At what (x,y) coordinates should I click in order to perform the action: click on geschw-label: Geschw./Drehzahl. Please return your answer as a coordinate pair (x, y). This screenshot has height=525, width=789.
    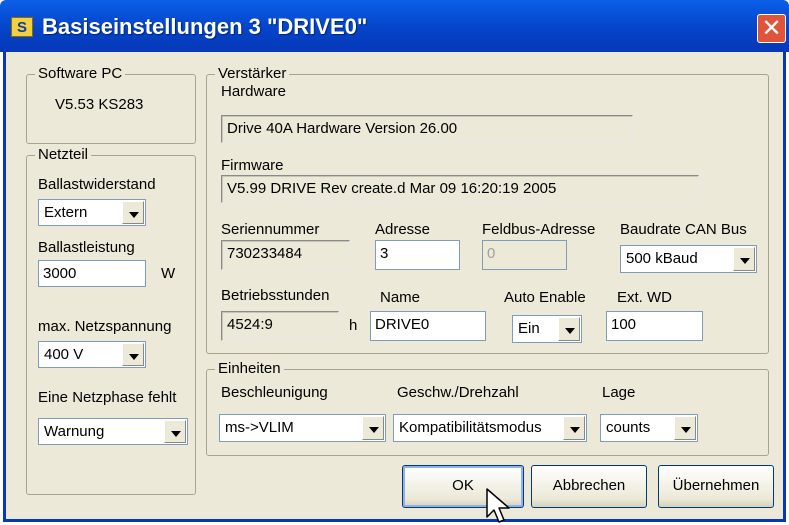
    Looking at the image, I should click on (458, 392).